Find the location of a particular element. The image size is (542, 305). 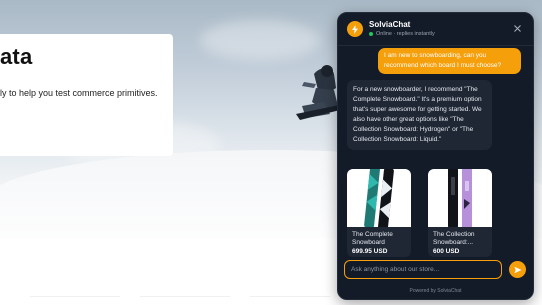

chat-composer: Powered by SolviaChat is located at coordinates (435, 279).